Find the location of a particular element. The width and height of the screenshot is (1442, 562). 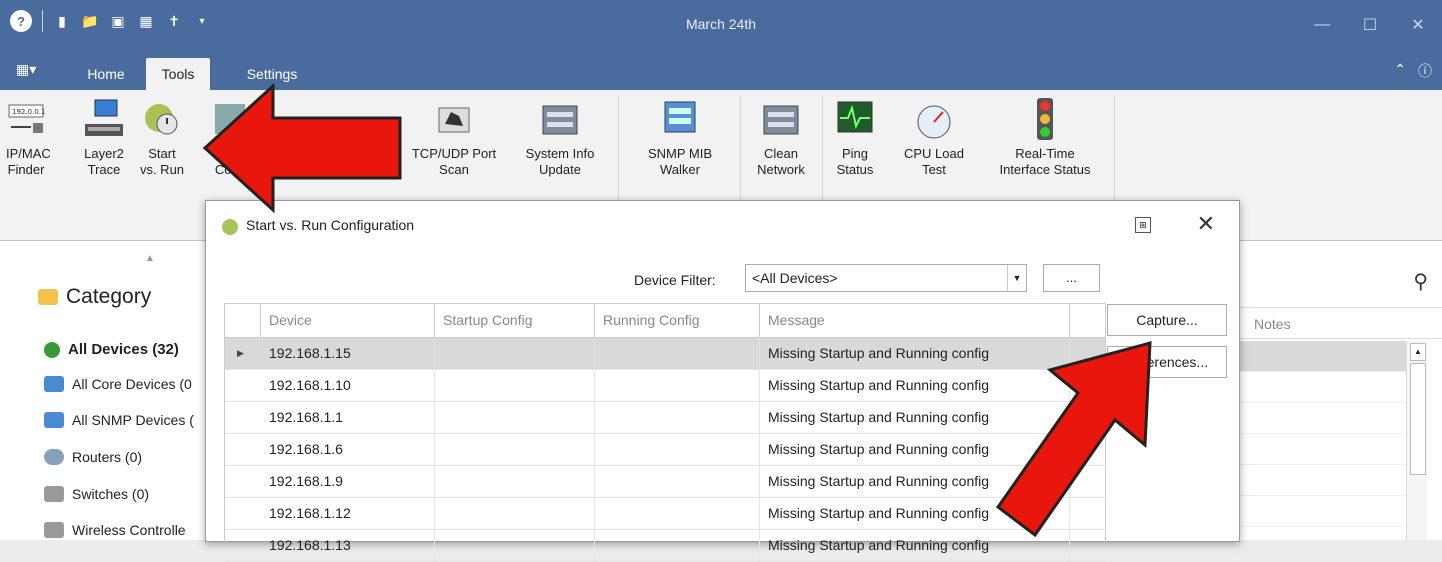

ping-status-button: Ping Status is located at coordinates (855, 138).